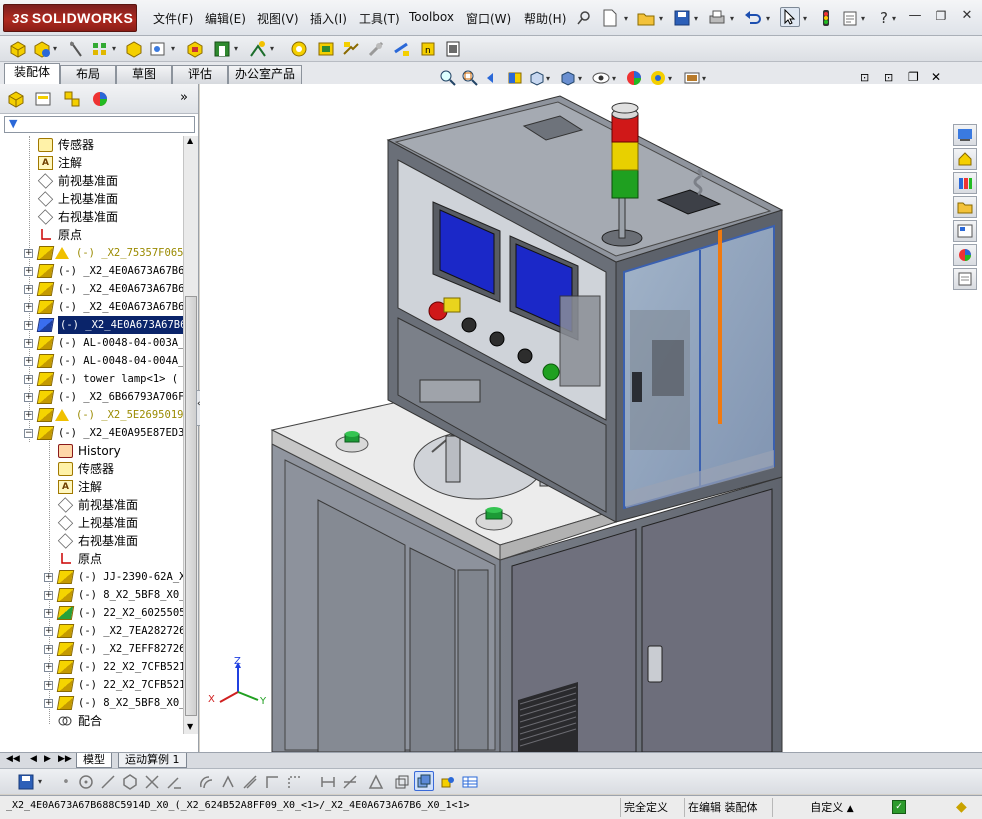  What do you see at coordinates (899, 807) in the screenshot?
I see `rebuild-status-icon: ✓` at bounding box center [899, 807].